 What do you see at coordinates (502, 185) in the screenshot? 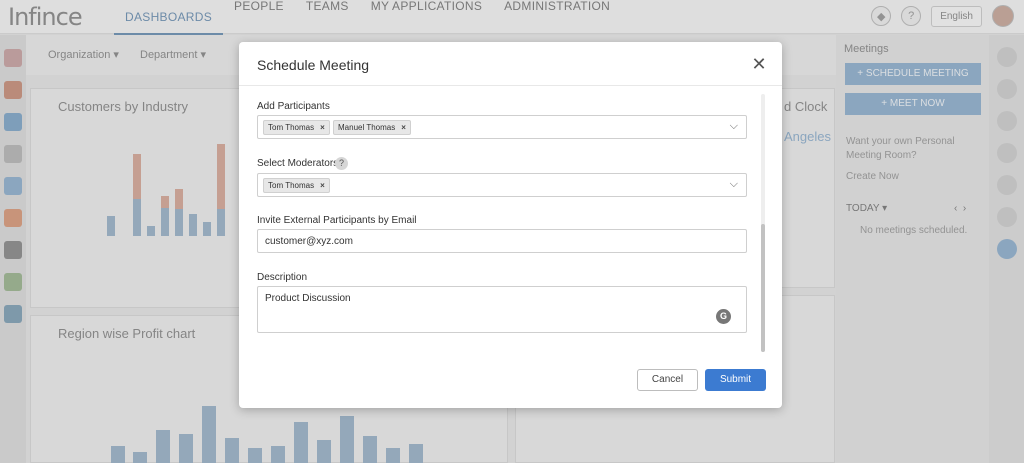
I see `moderators-select: Tom Thomas × ⌵` at bounding box center [502, 185].